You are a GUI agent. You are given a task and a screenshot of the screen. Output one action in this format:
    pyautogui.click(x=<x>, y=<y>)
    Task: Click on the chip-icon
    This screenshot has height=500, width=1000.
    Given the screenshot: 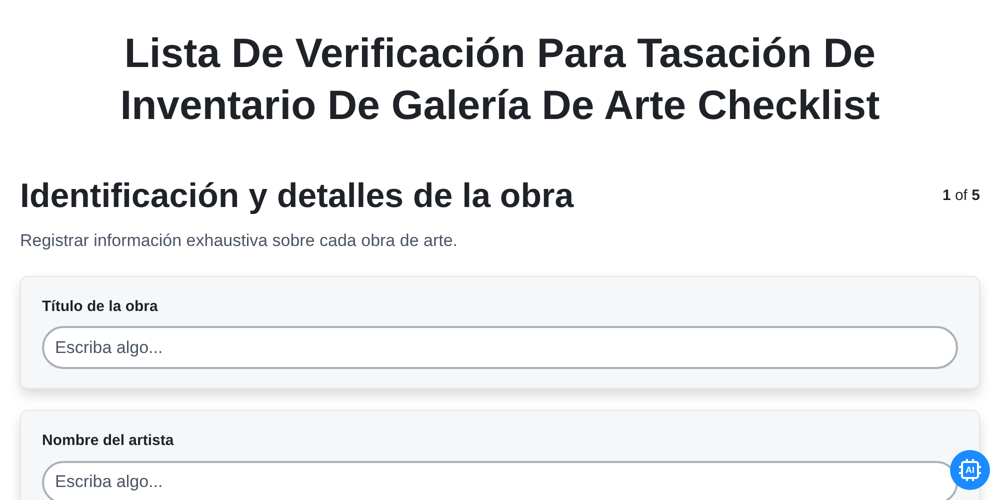 What is the action you would take?
    pyautogui.click(x=970, y=470)
    